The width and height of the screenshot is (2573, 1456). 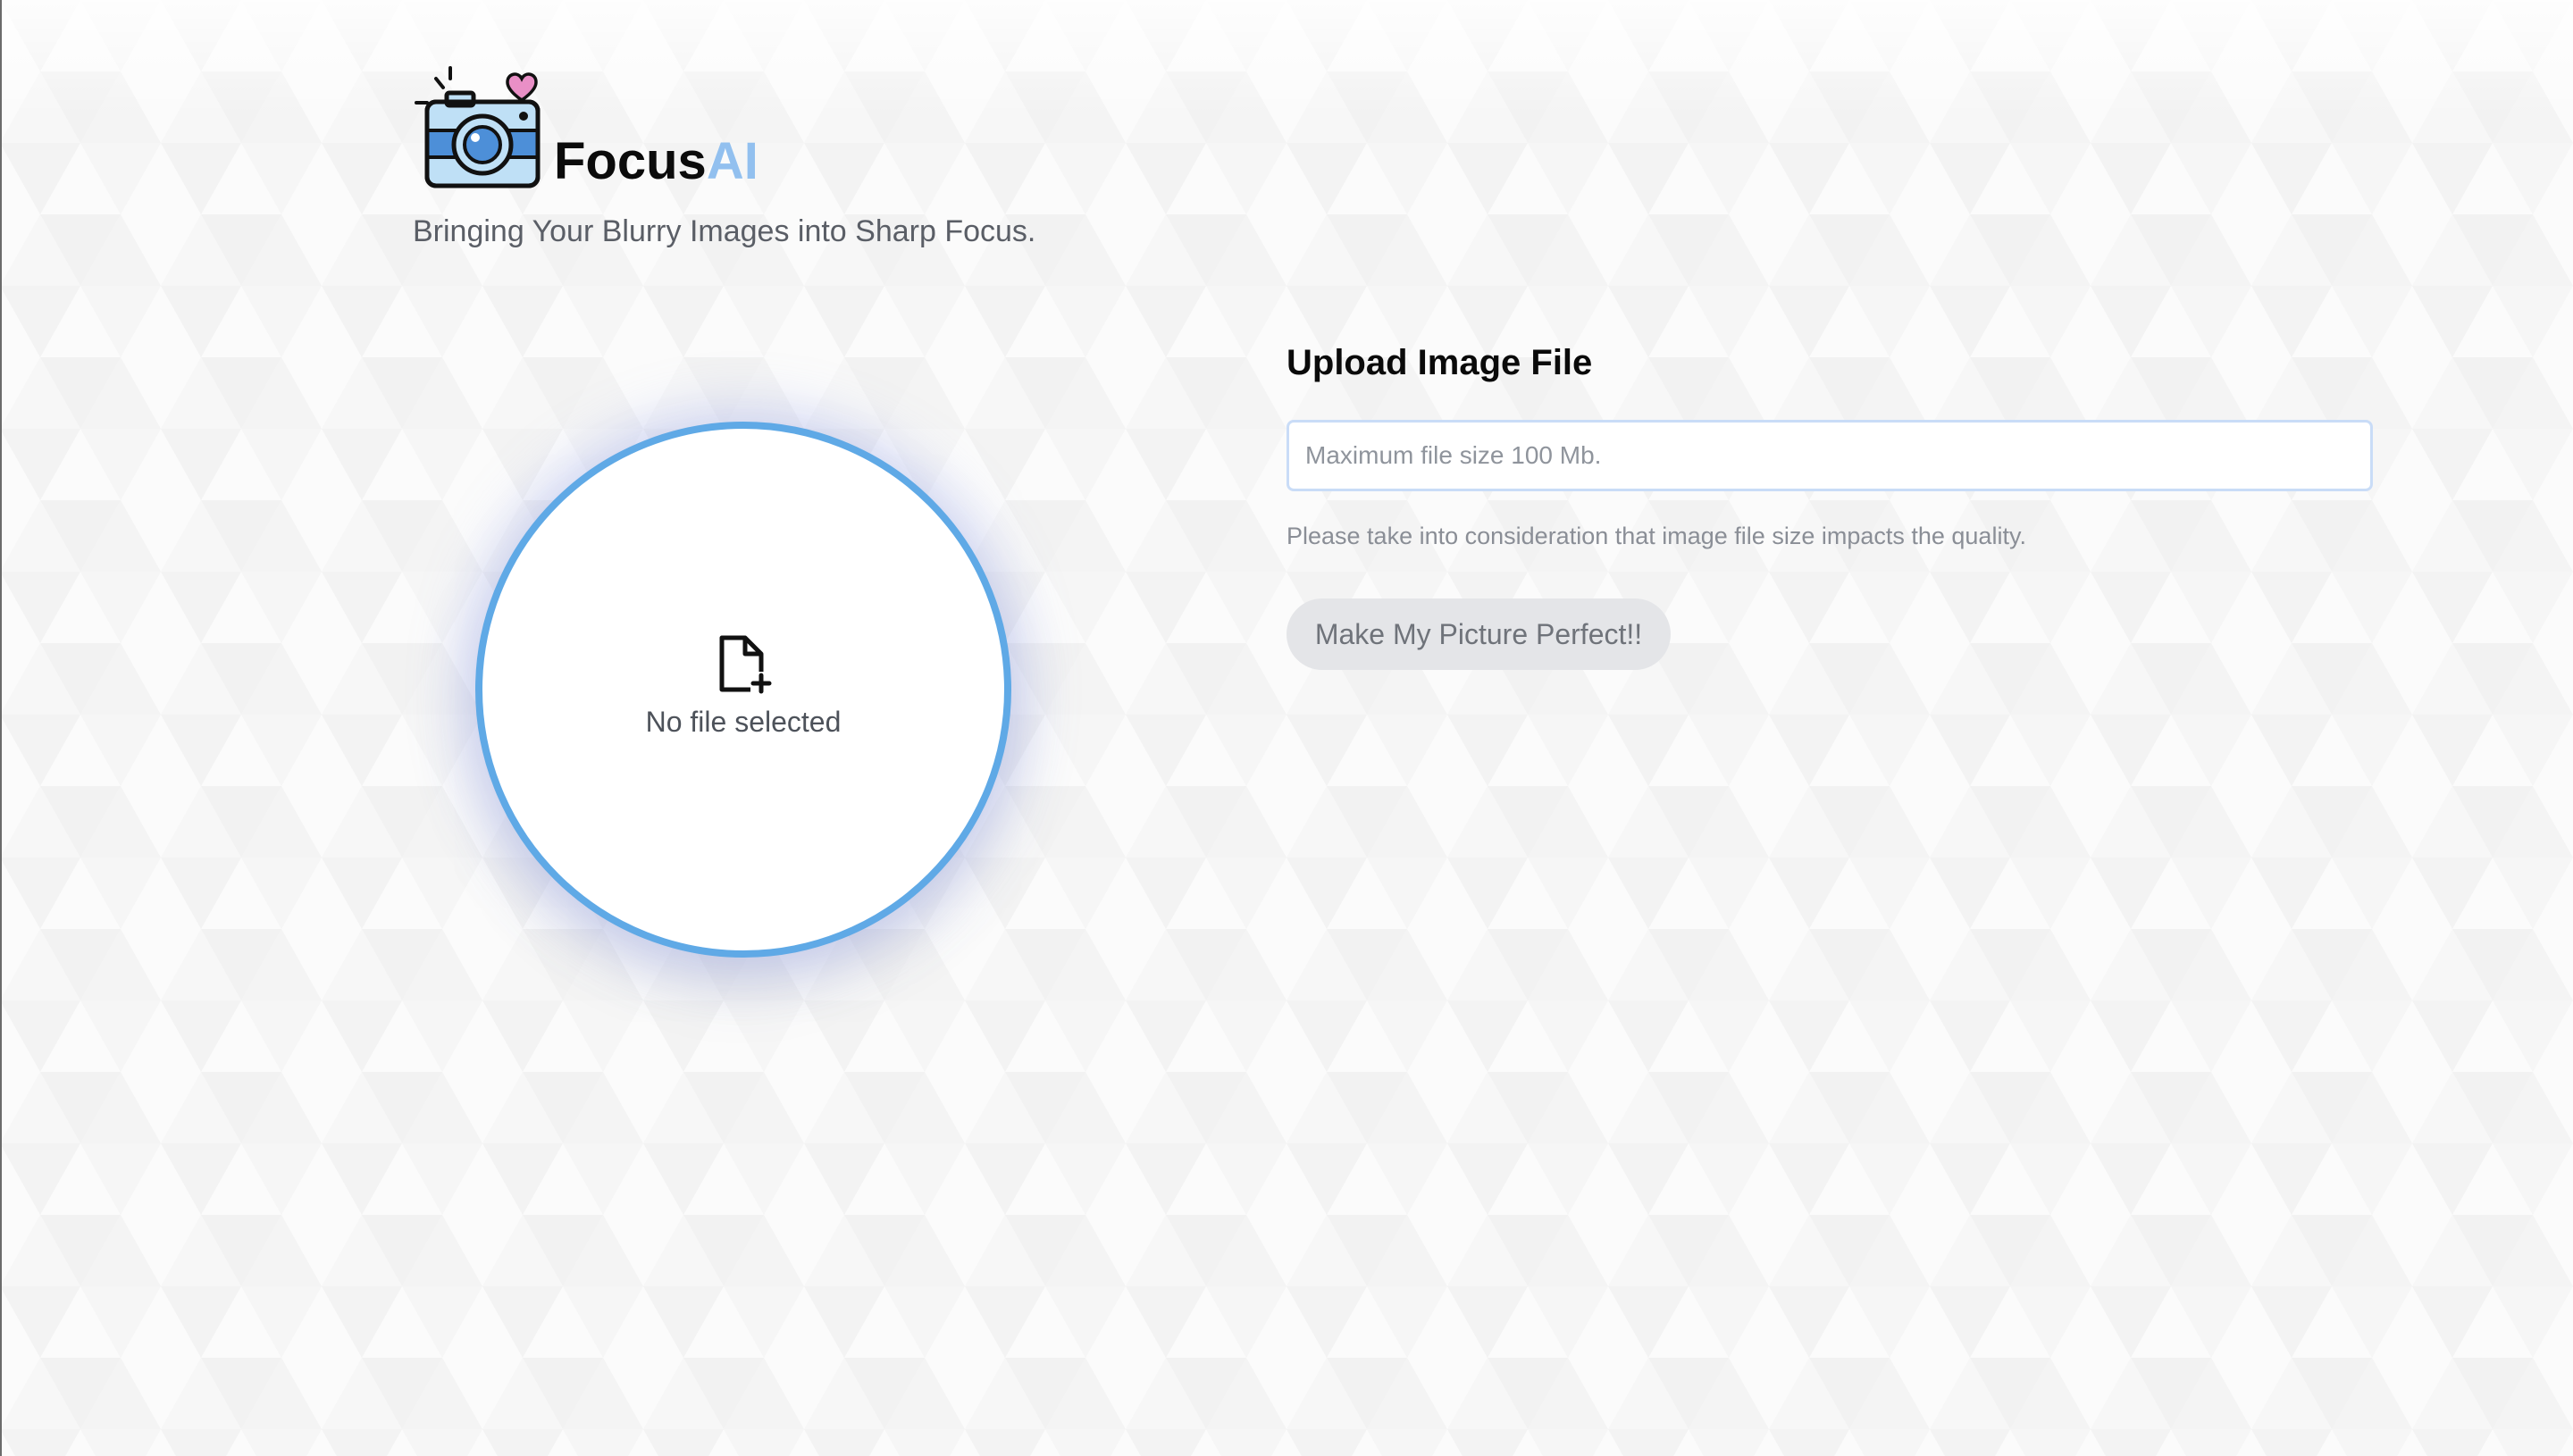 I want to click on window-left-edge, so click(x=1, y=728).